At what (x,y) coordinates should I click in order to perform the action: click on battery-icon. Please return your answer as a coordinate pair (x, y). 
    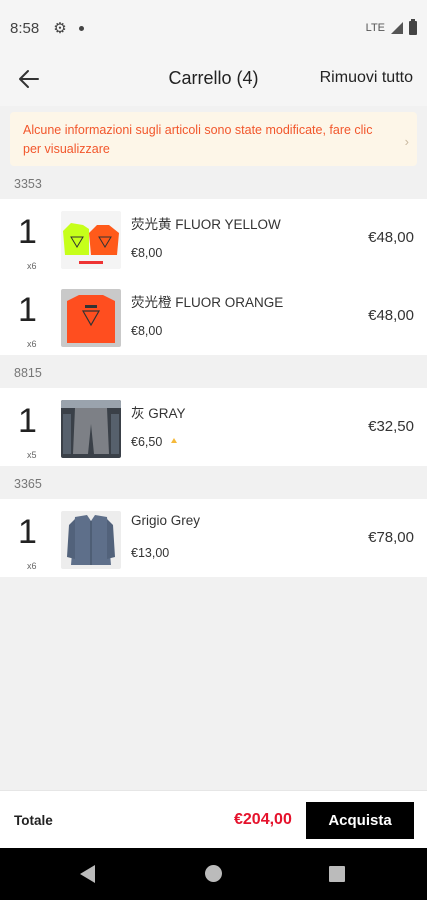
    Looking at the image, I should click on (413, 27).